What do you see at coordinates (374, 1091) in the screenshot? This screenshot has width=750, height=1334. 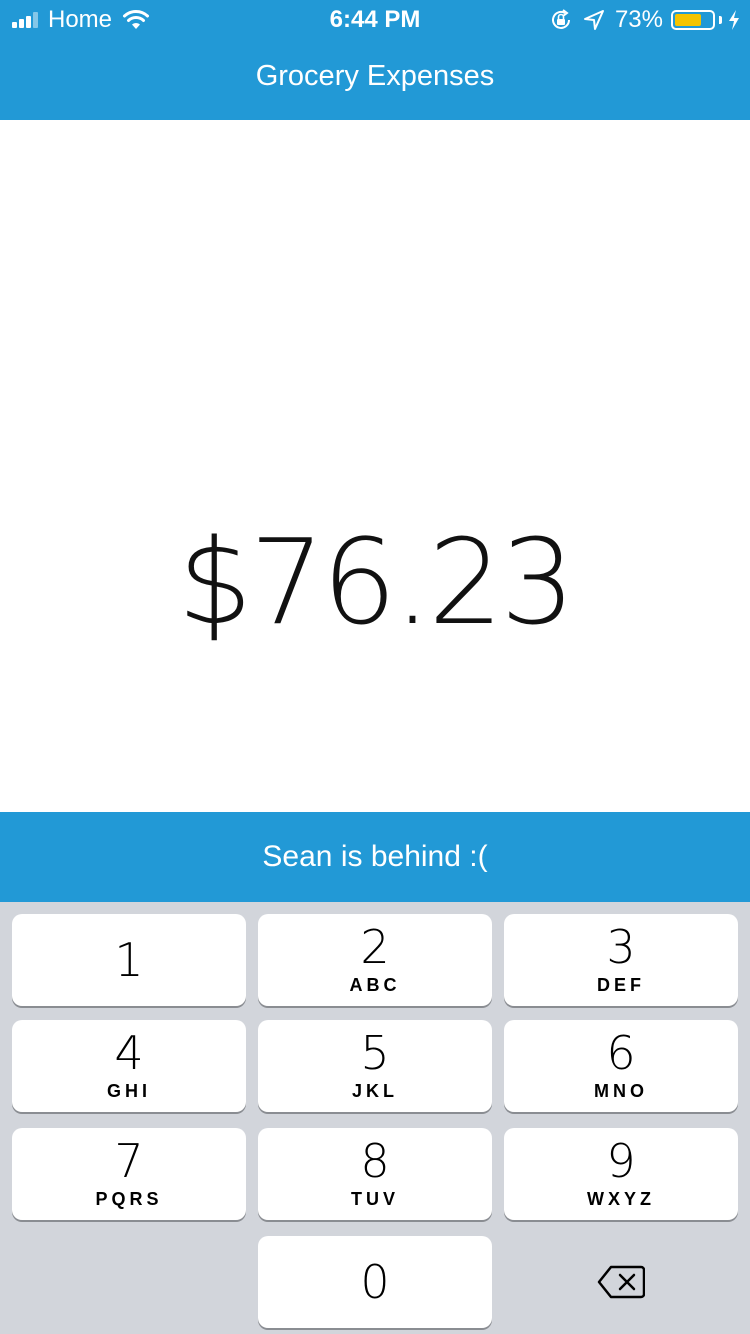 I see `key-letters: JKL` at bounding box center [374, 1091].